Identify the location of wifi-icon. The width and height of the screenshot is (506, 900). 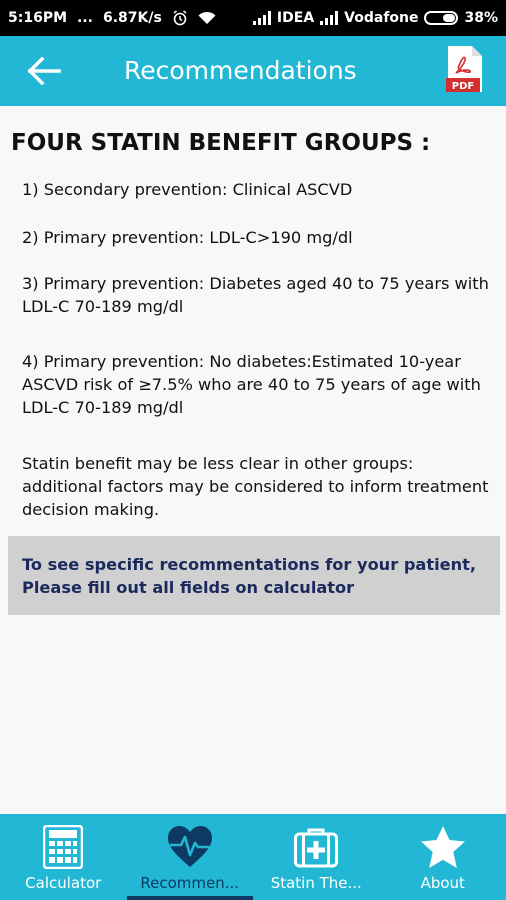
(207, 18).